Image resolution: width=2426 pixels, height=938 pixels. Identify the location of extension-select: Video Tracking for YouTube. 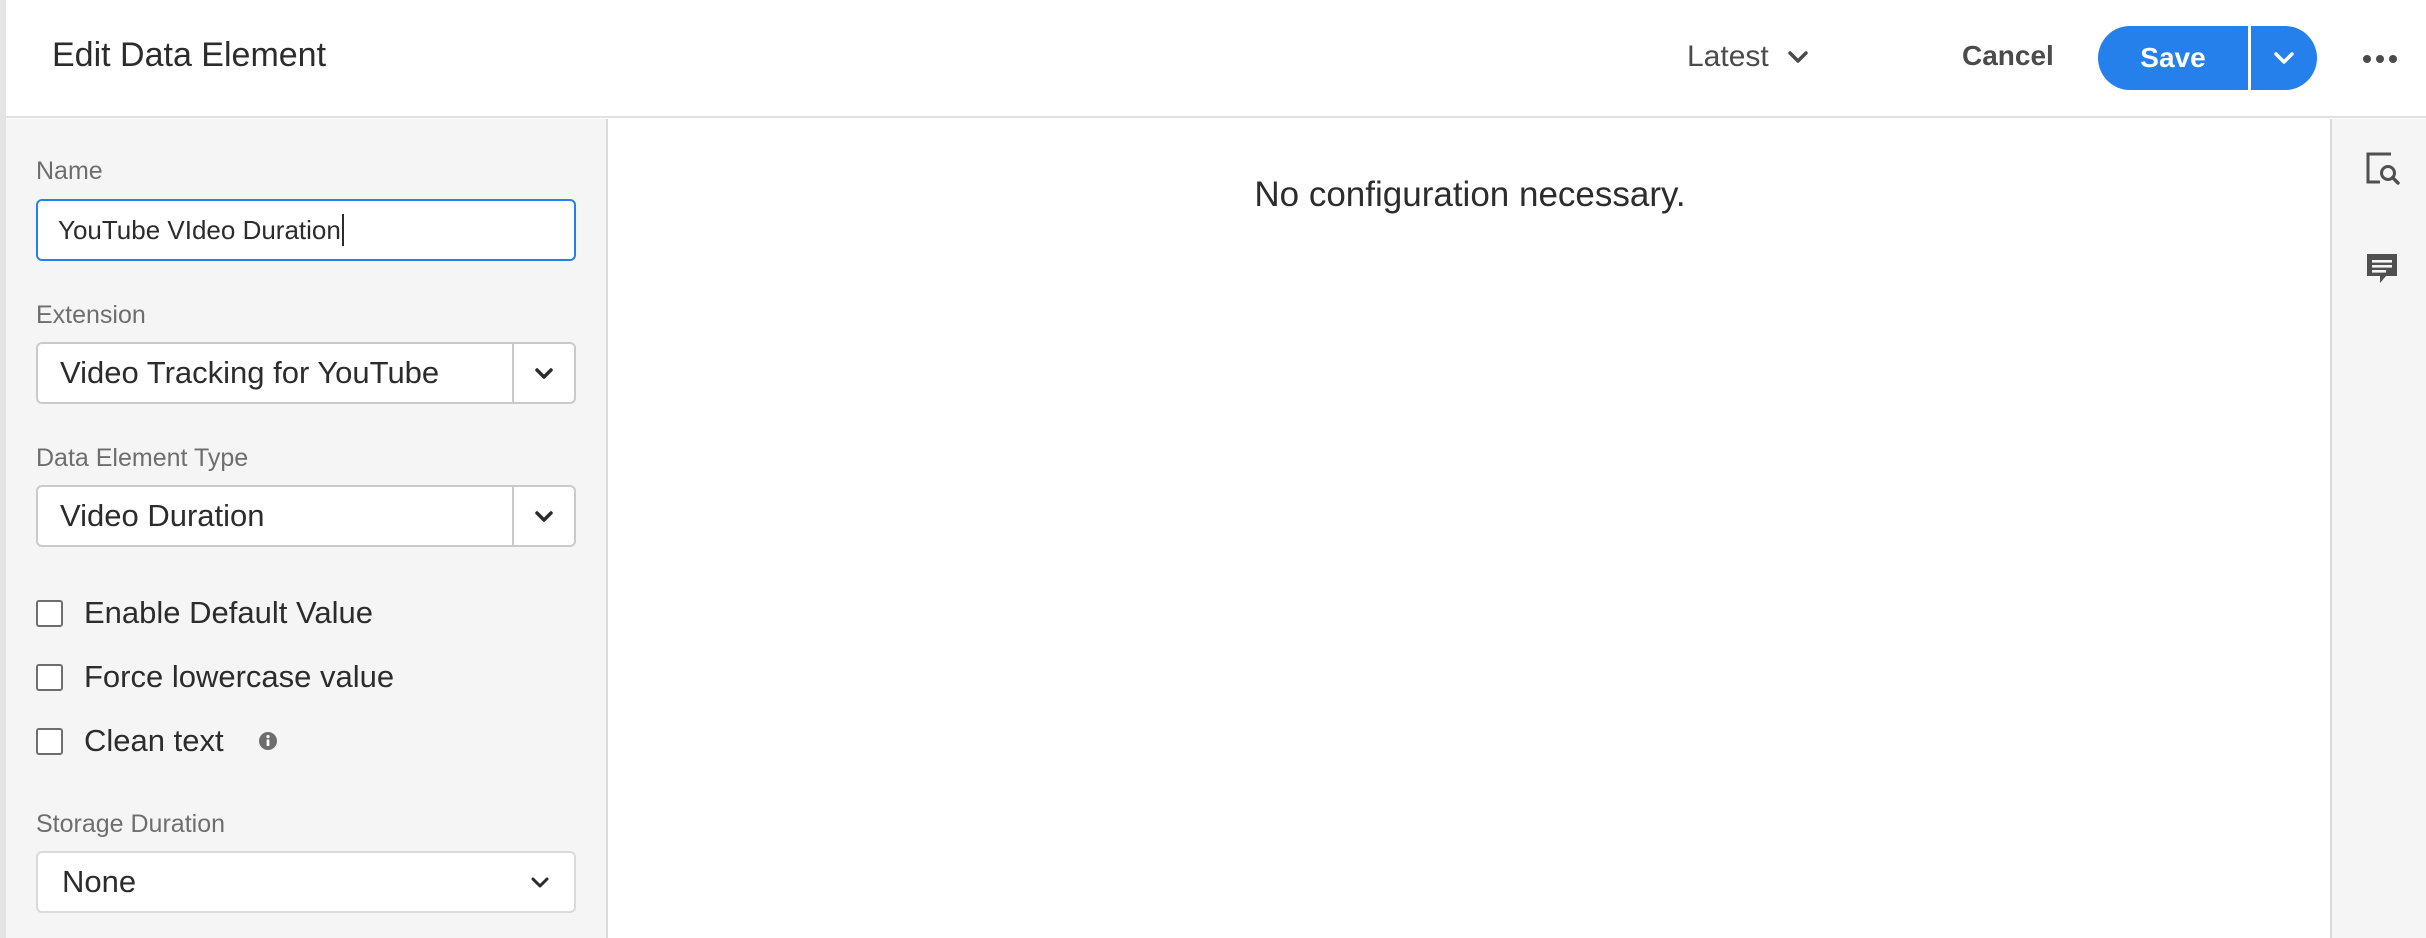
(306, 373).